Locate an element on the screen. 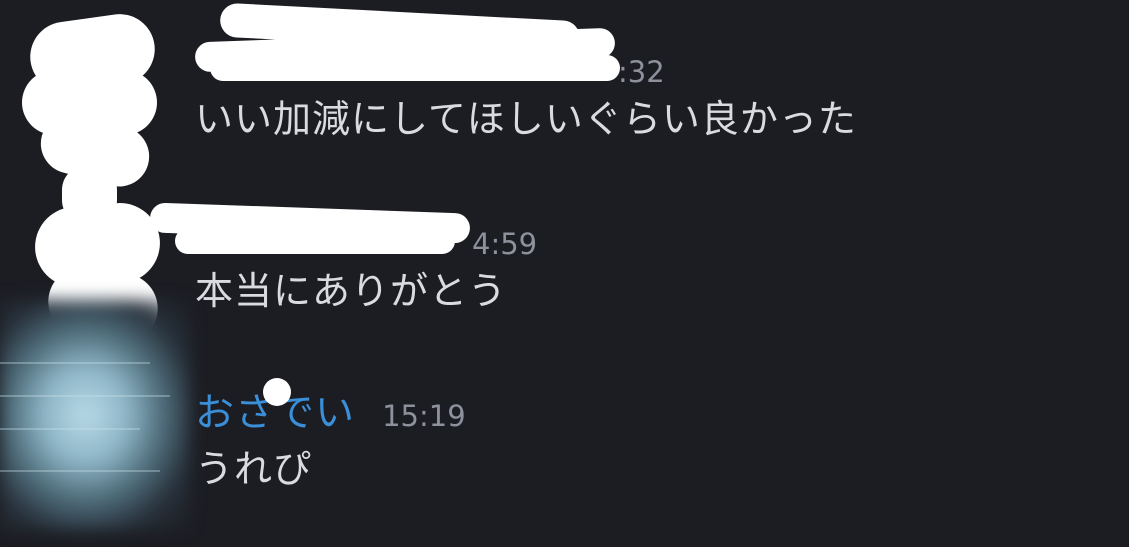  message-text: うれぴ is located at coordinates (254, 469).